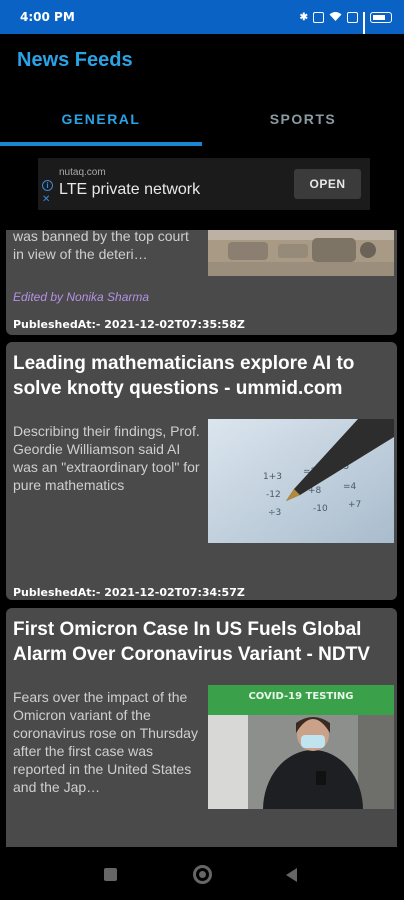 The width and height of the screenshot is (404, 900). I want to click on status-bar: 4:00 PM ✱, so click(202, 23).